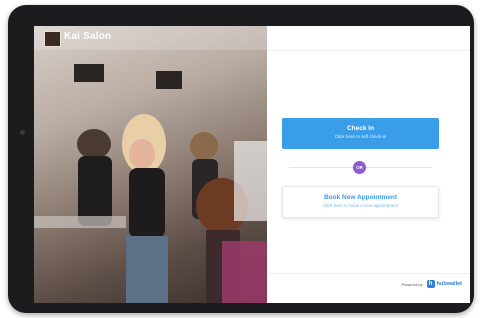 This screenshot has width=480, height=318. I want to click on check-in-subtitle: Click here to self check-in, so click(360, 136).